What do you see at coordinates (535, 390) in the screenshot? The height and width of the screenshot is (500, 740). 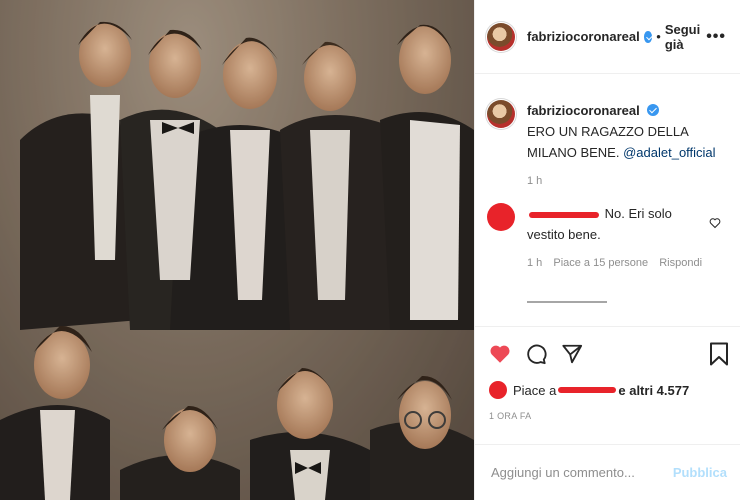 I see `likes-prefix: Piace a` at bounding box center [535, 390].